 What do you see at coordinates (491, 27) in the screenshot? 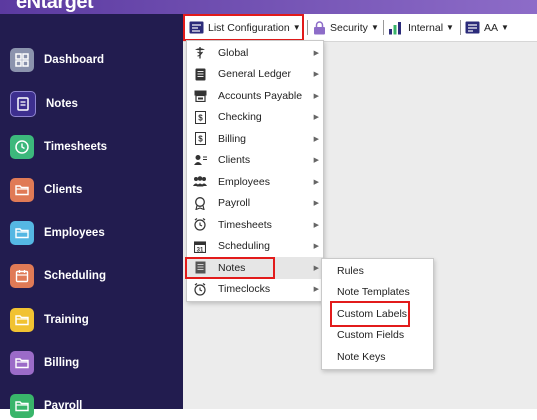
I see `aa-label: AA` at bounding box center [491, 27].